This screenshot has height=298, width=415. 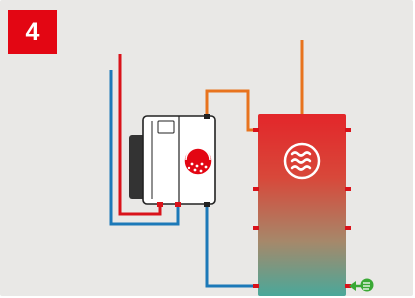 I want to click on return-pipe, so click(x=231, y=246).